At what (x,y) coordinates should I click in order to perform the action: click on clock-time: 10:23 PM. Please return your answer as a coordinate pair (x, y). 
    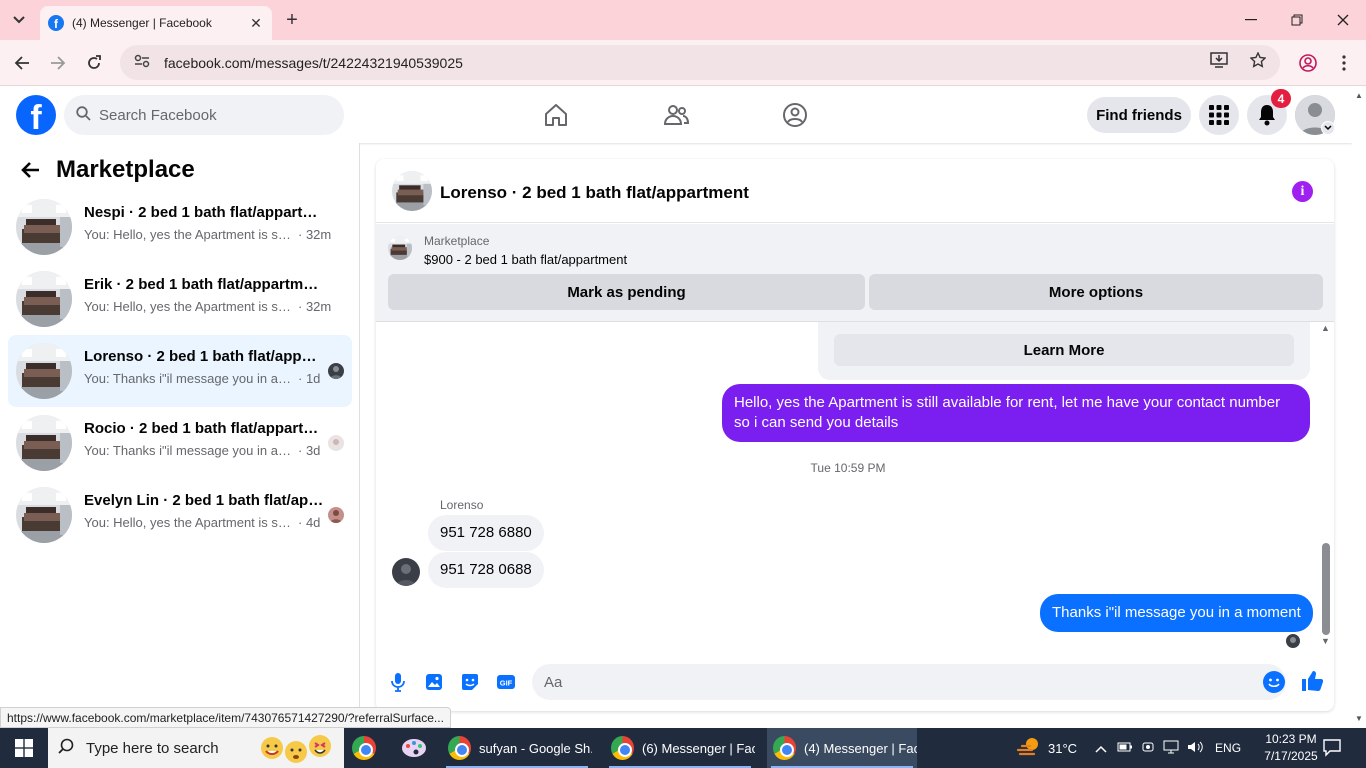
    Looking at the image, I should click on (1291, 739).